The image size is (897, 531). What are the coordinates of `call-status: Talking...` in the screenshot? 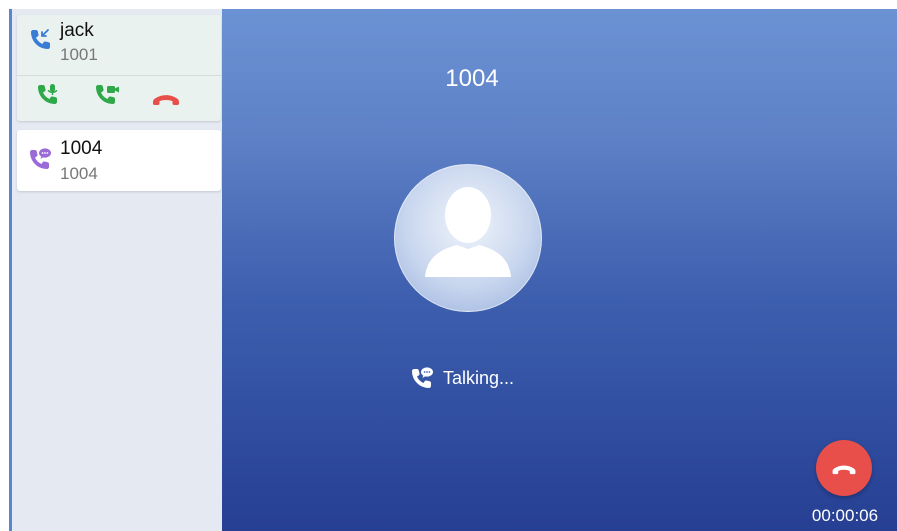 It's located at (461, 378).